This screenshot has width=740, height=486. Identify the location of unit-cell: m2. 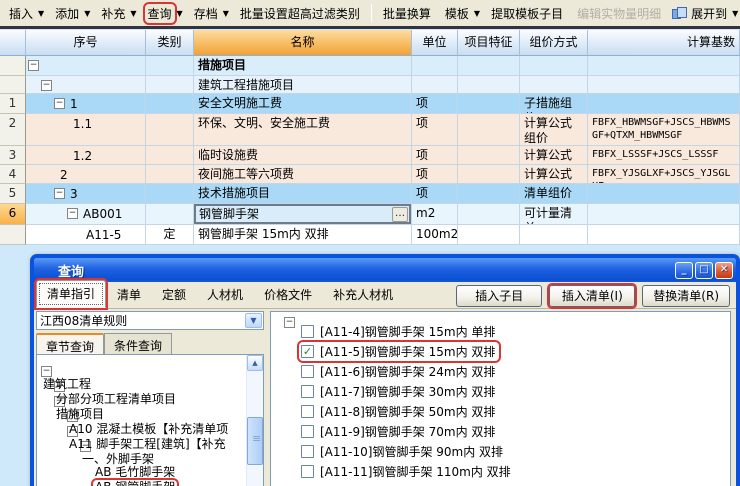
(435, 214).